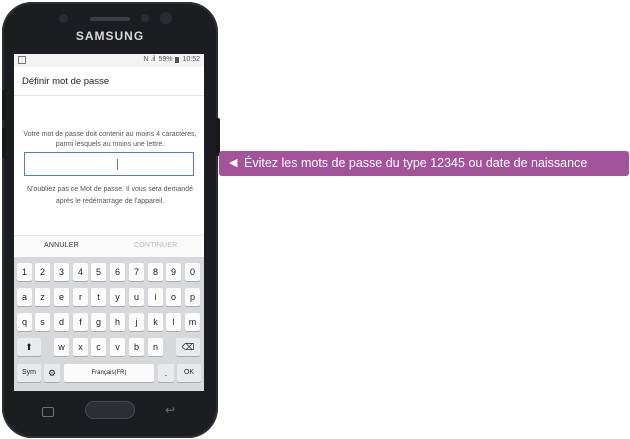  Describe the element at coordinates (63, 18) in the screenshot. I see `front-sensor` at that location.